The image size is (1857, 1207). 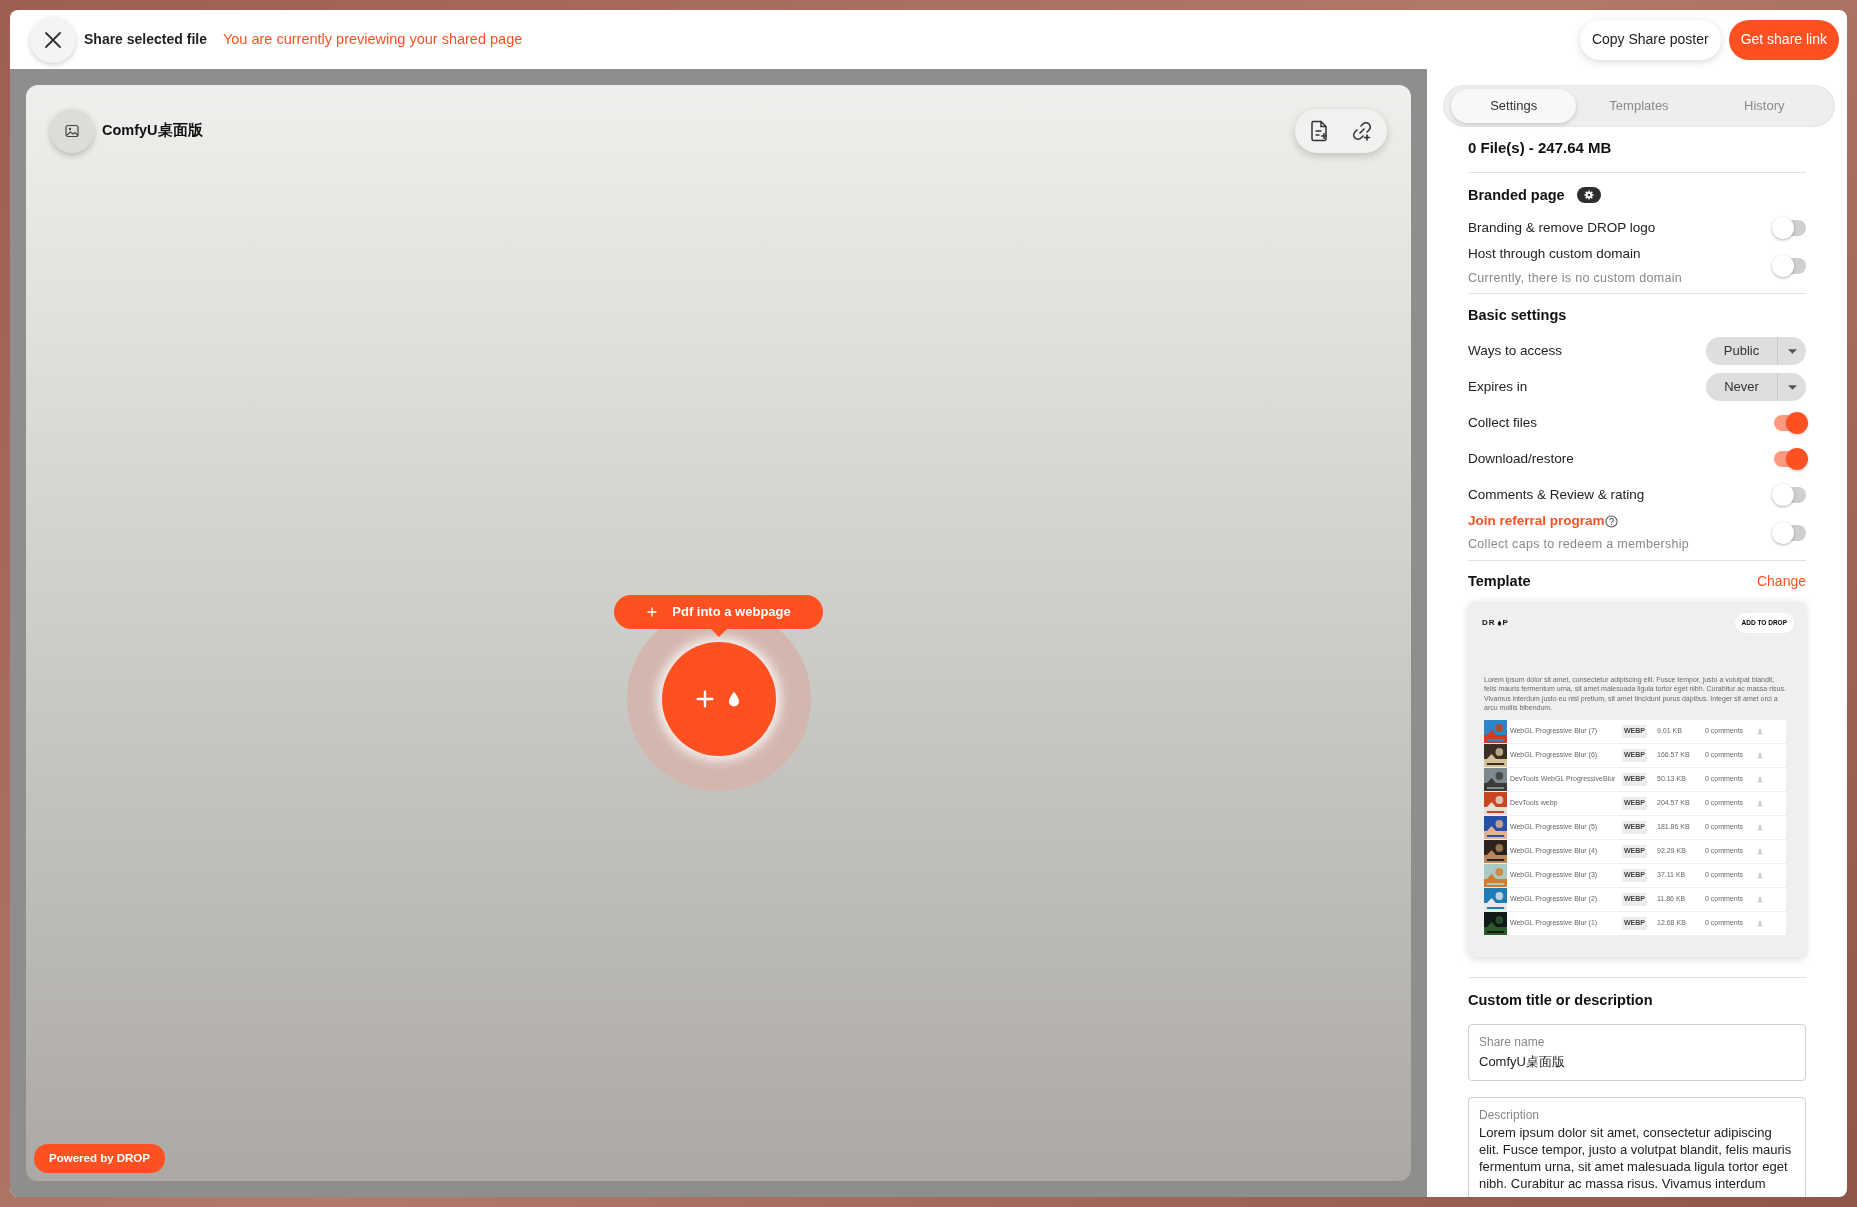 I want to click on settings-button, so click(x=1588, y=195).